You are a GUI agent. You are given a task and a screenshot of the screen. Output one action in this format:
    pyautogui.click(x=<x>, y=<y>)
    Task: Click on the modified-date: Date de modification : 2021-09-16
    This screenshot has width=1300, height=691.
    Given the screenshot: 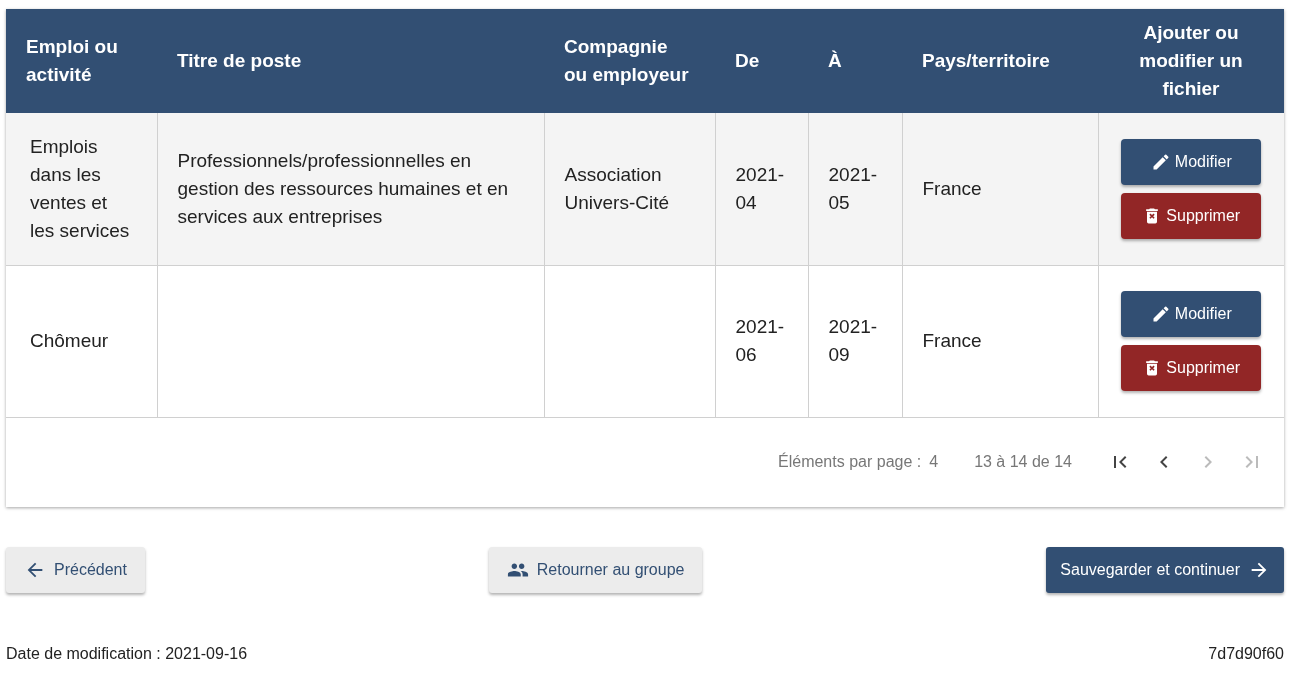 What is the action you would take?
    pyautogui.click(x=127, y=653)
    